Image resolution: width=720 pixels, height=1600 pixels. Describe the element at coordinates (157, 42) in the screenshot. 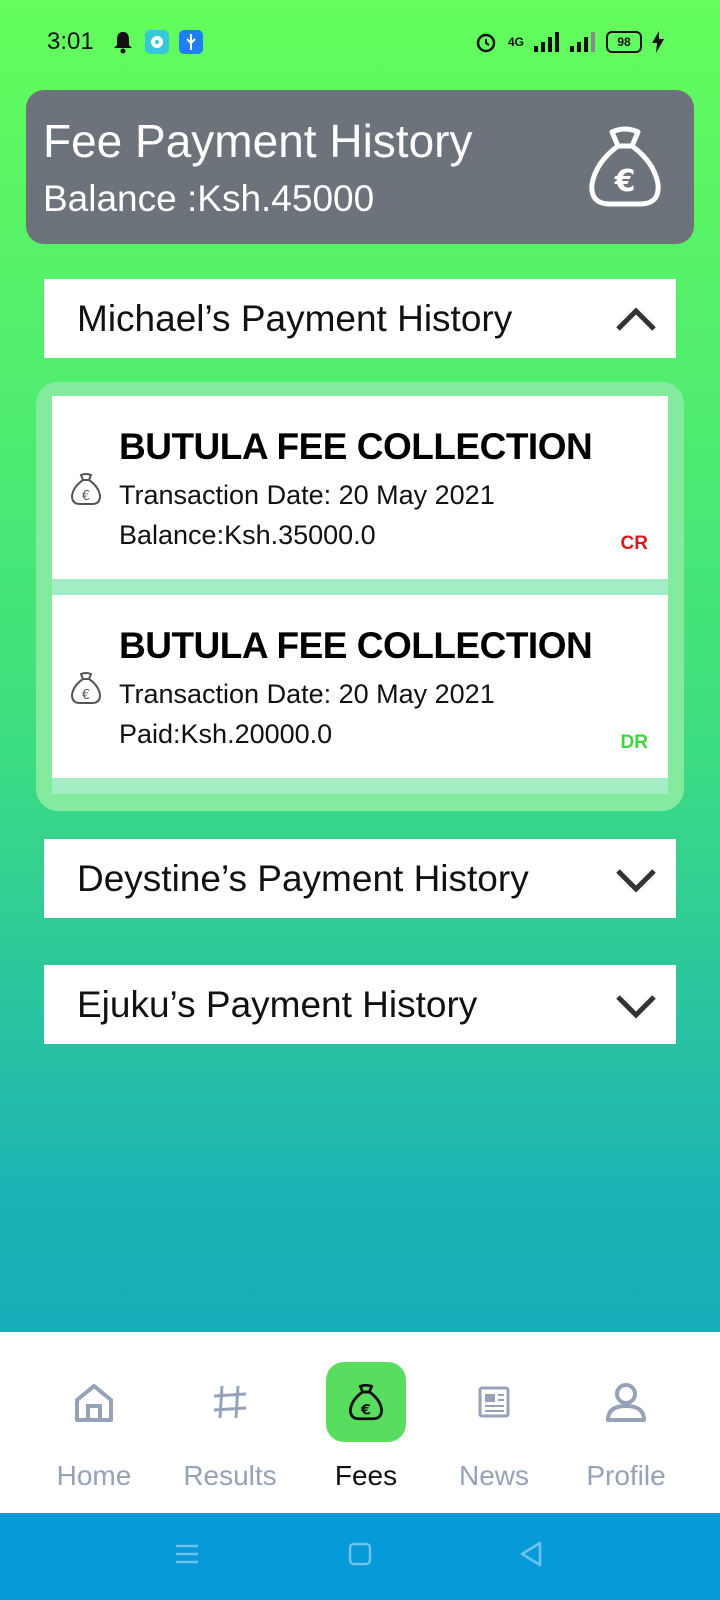

I see `chat-app-icon` at that location.